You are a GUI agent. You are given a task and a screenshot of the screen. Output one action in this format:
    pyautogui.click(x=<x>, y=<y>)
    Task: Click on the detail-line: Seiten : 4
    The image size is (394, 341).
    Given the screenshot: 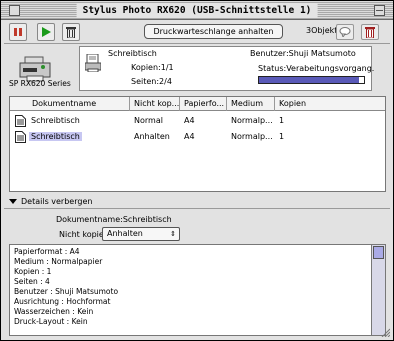 What is the action you would take?
    pyautogui.click(x=32, y=281)
    